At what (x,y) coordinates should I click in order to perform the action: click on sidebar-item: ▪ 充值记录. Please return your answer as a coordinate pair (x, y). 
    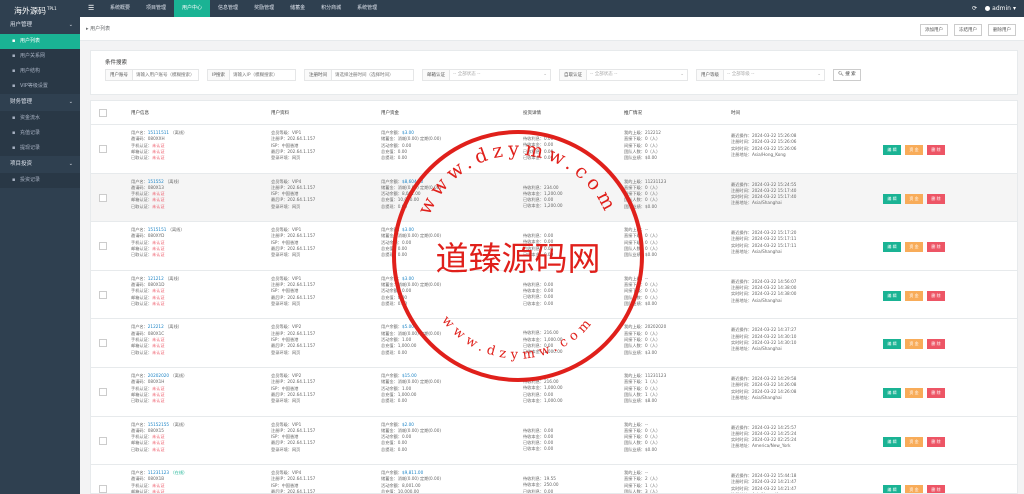
    Looking at the image, I should click on (40, 133).